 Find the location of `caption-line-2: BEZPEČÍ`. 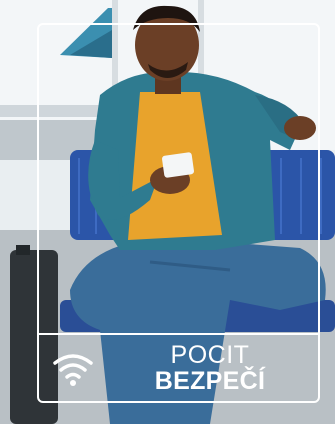

caption-line-2: BEZPEČÍ is located at coordinates (210, 381).